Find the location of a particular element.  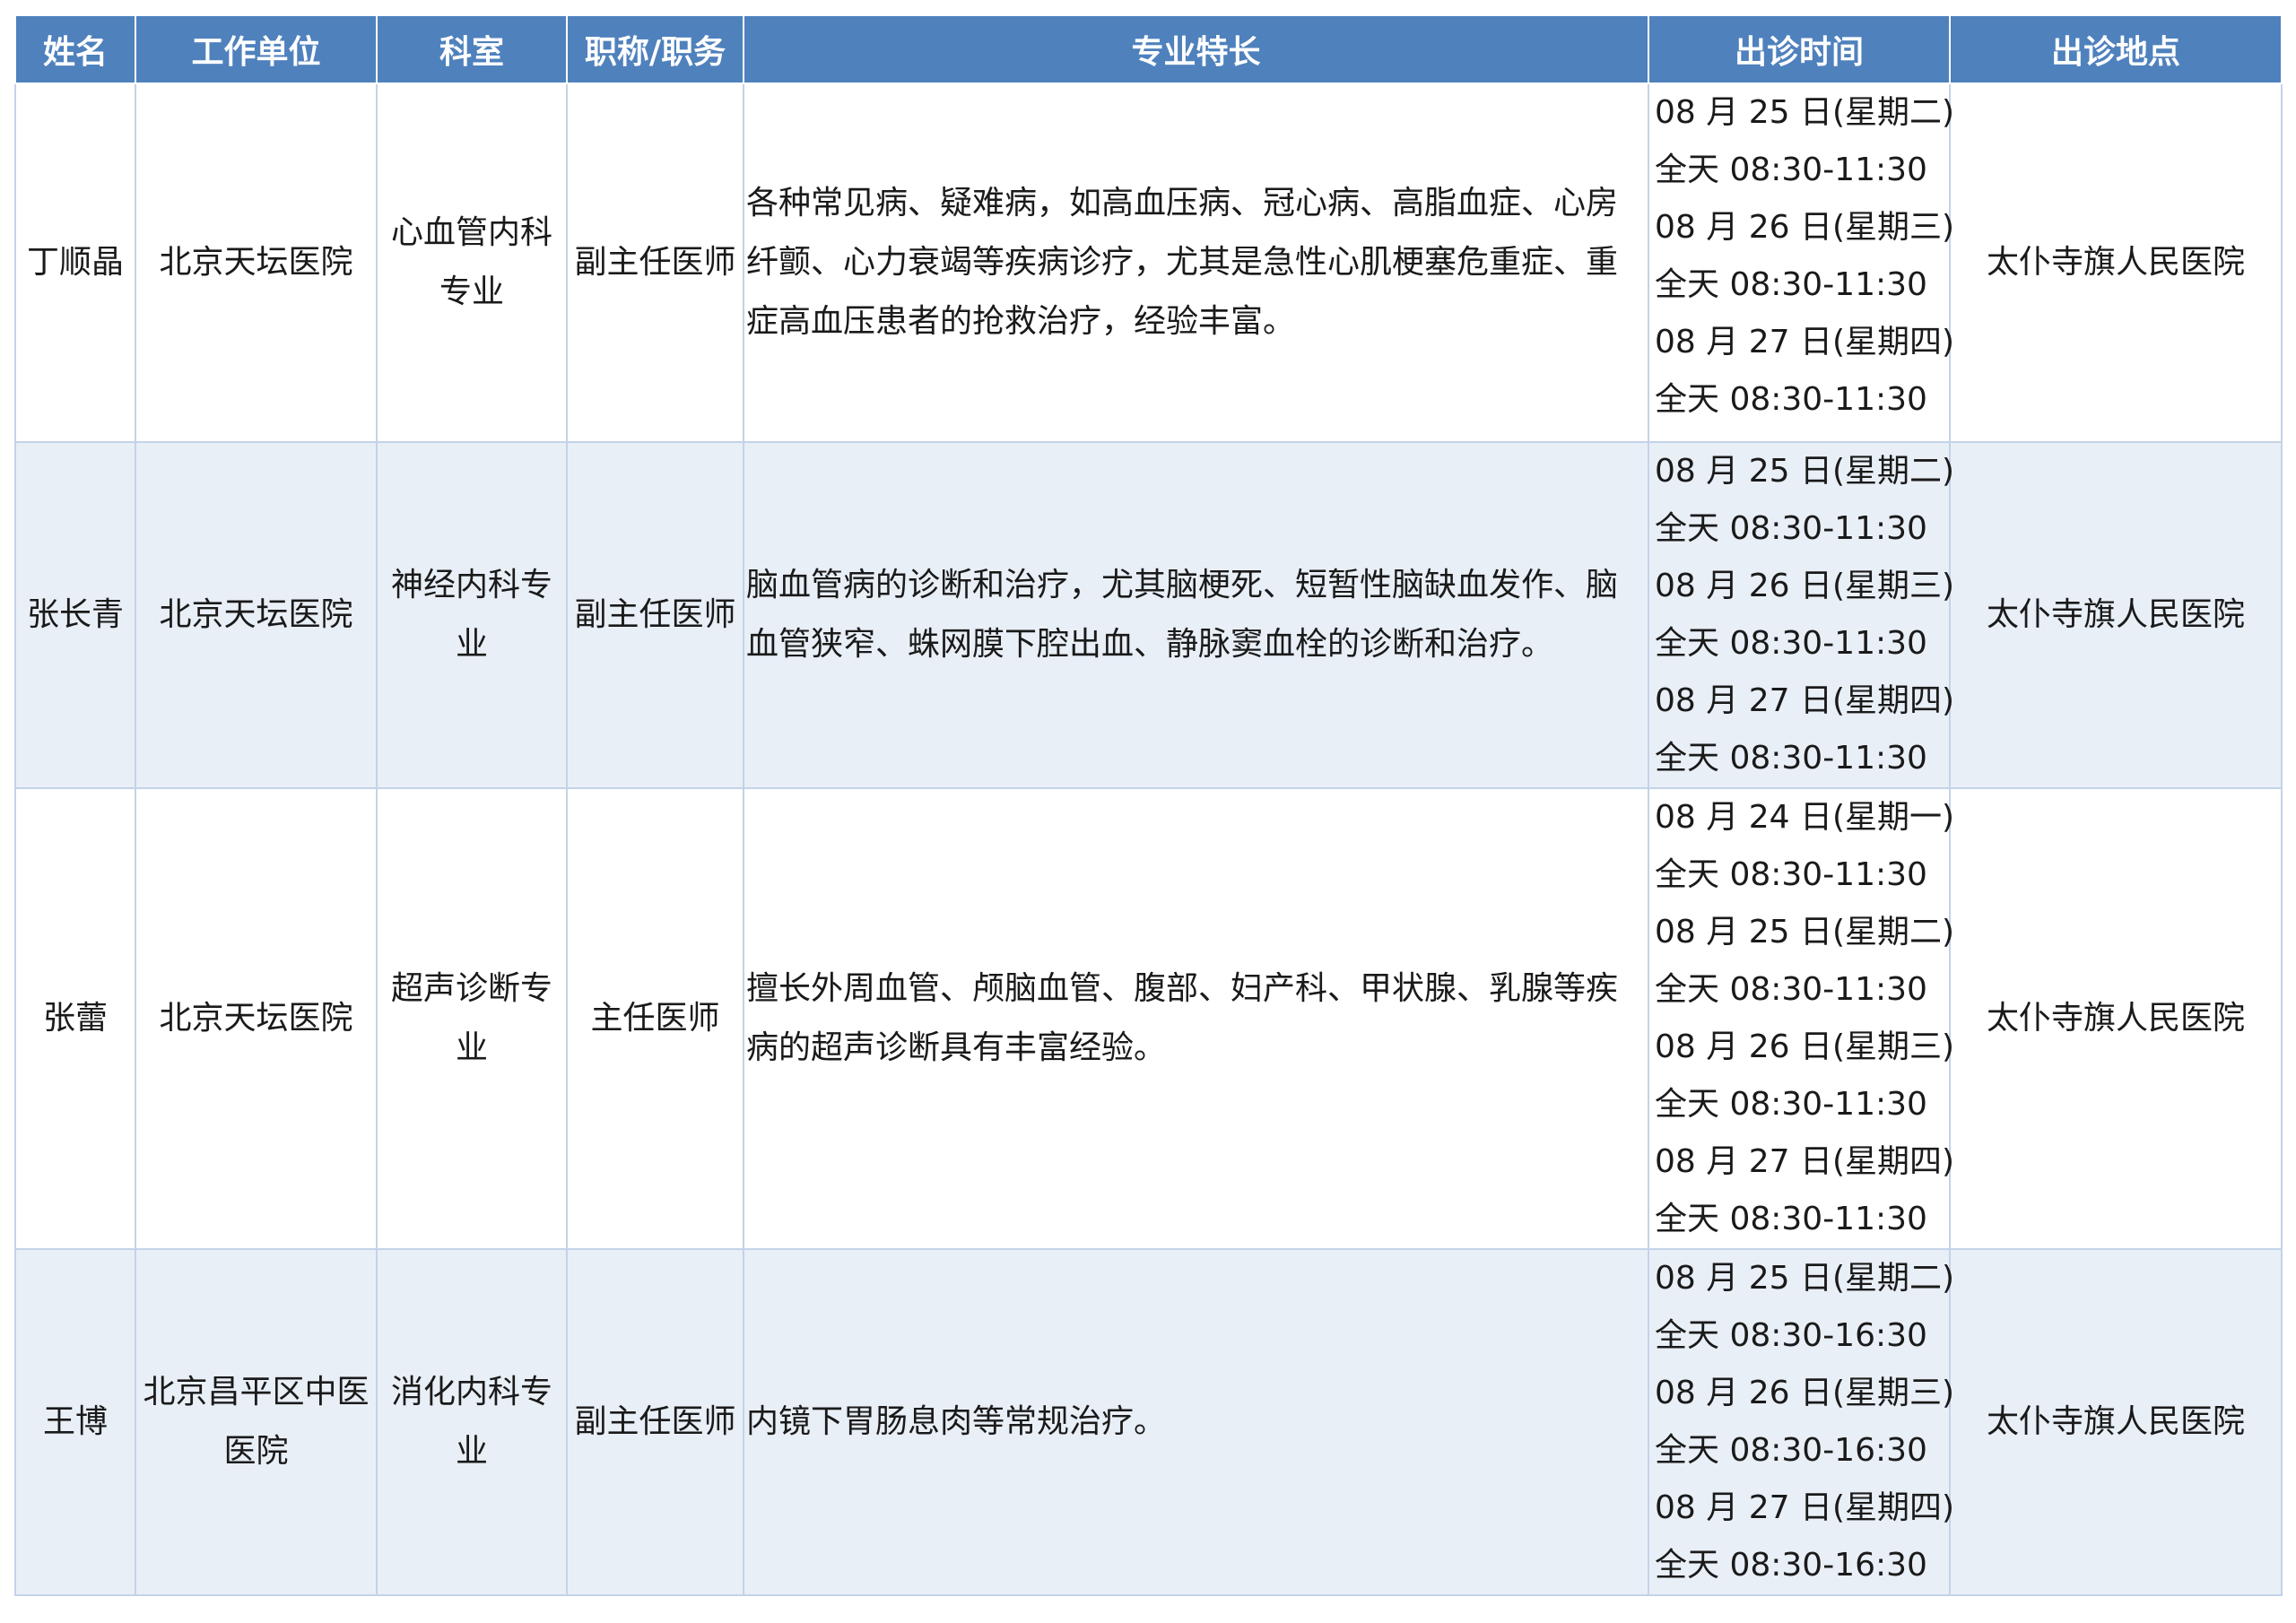

department-line: 消化内科专 is located at coordinates (471, 1392).